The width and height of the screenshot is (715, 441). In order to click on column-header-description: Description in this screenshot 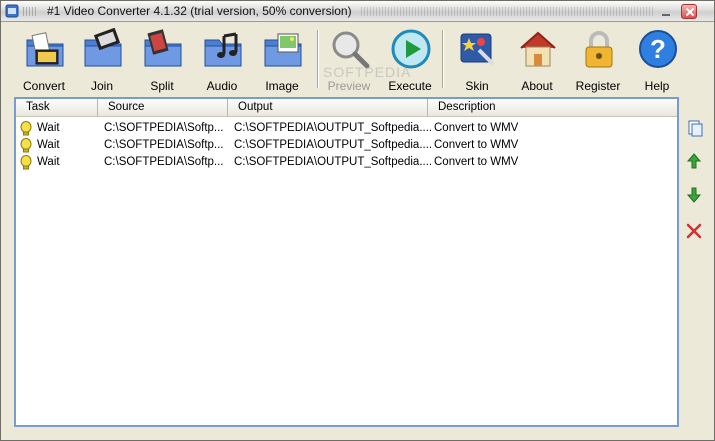, I will do `click(552, 107)`.